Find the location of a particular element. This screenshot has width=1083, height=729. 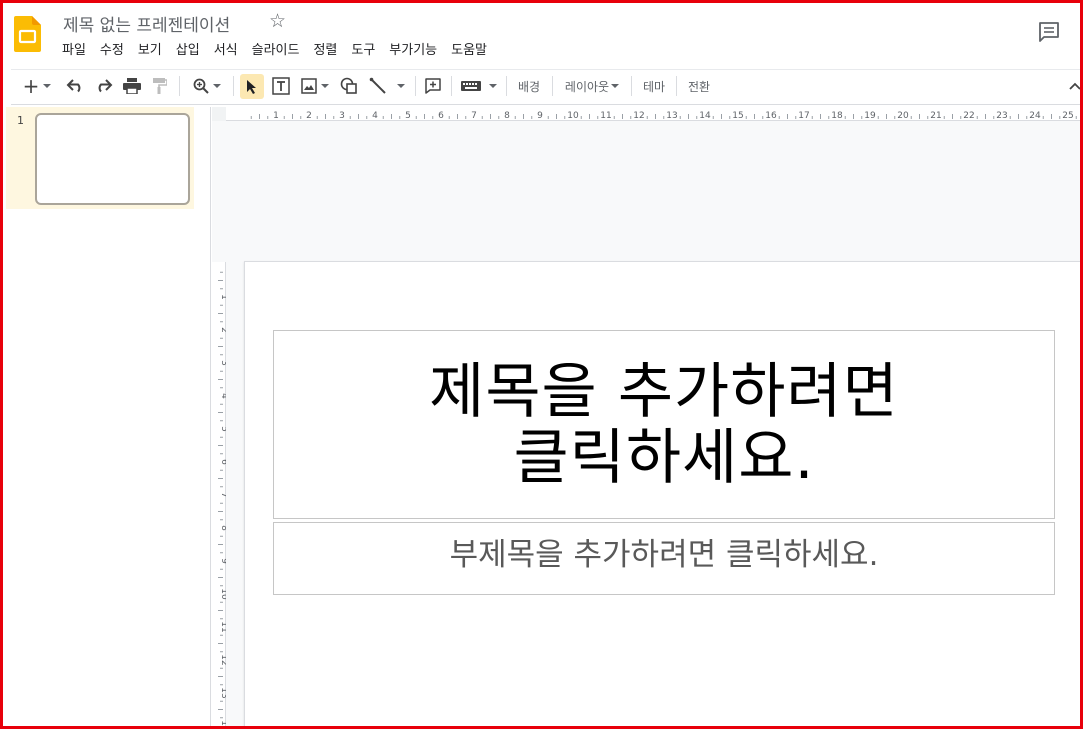

menu-tools: 도구 is located at coordinates (363, 51).